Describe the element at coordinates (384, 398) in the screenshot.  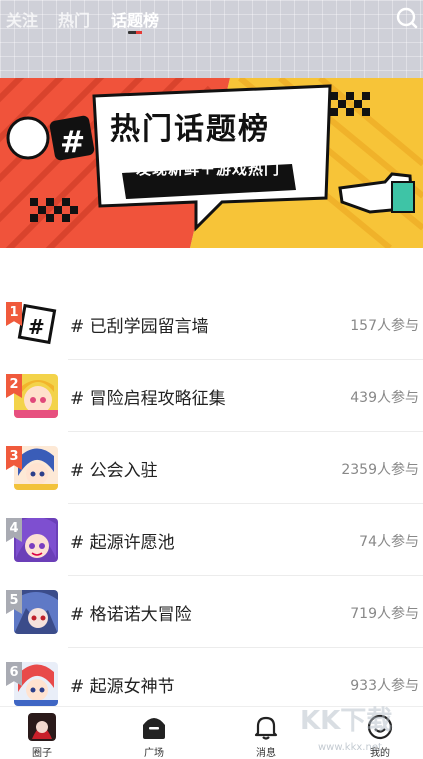
I see `participant-count: 439人参与` at that location.